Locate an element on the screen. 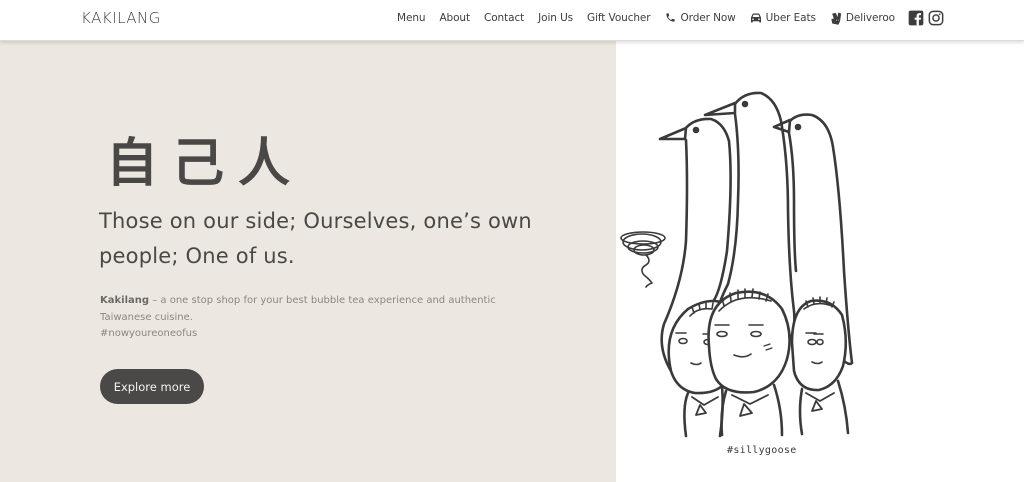 The height and width of the screenshot is (482, 1024). illustration-caption: #sillygoose is located at coordinates (762, 450).